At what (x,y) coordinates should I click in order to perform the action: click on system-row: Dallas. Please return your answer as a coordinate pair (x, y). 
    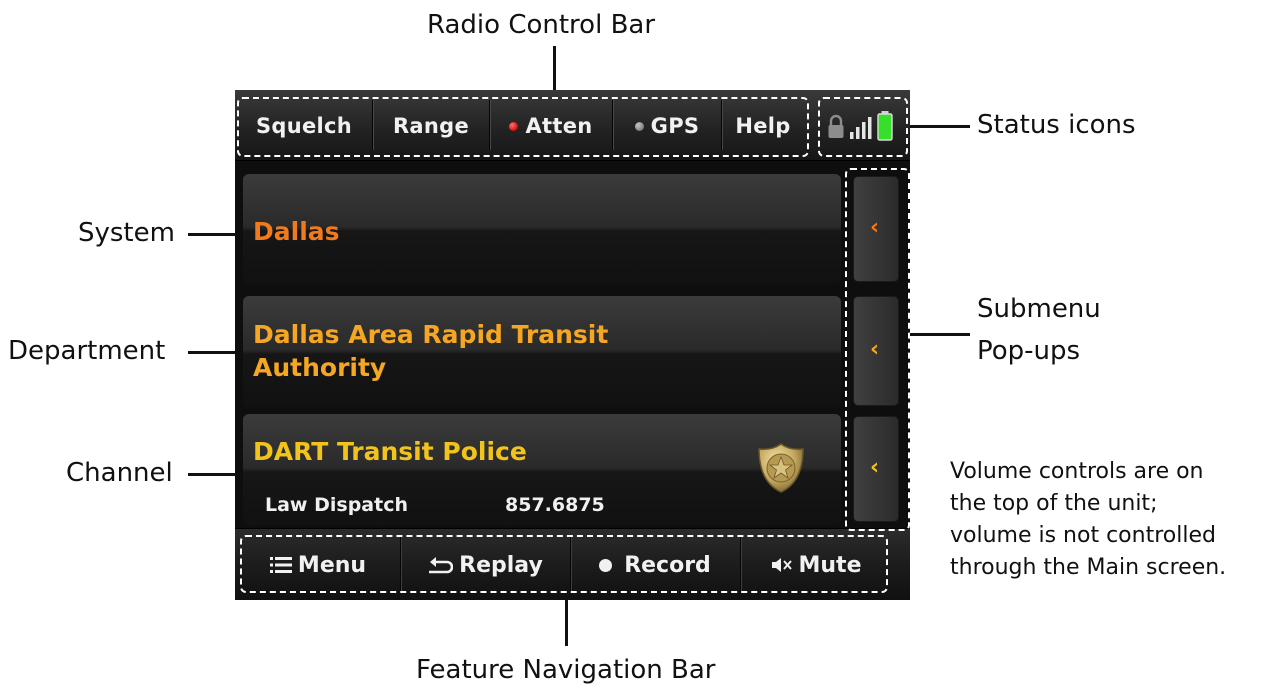
    Looking at the image, I should click on (542, 229).